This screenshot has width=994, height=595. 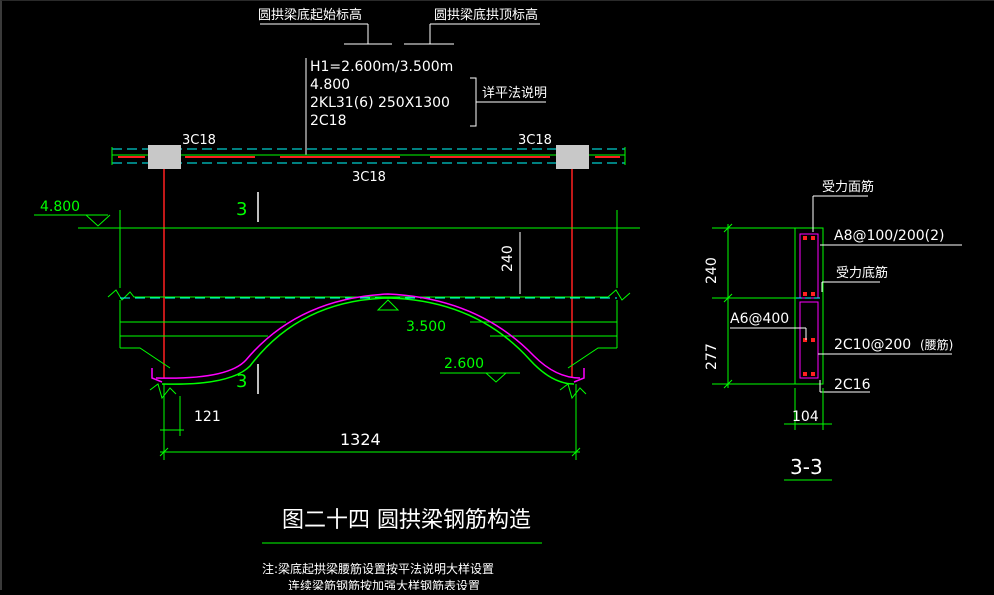 What do you see at coordinates (486, 15) in the screenshot?
I see `crown-elevation-label: 圆拱梁底拱顶标高` at bounding box center [486, 15].